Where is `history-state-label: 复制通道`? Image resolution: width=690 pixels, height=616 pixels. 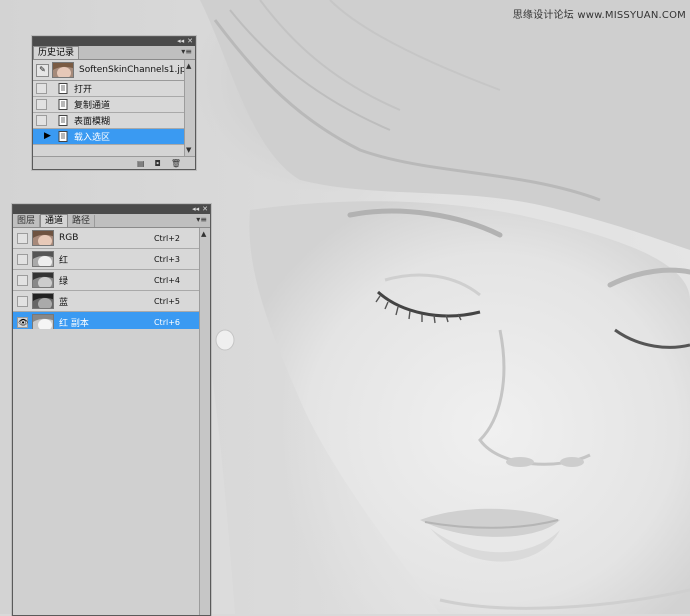 history-state-label: 复制通道 is located at coordinates (92, 106).